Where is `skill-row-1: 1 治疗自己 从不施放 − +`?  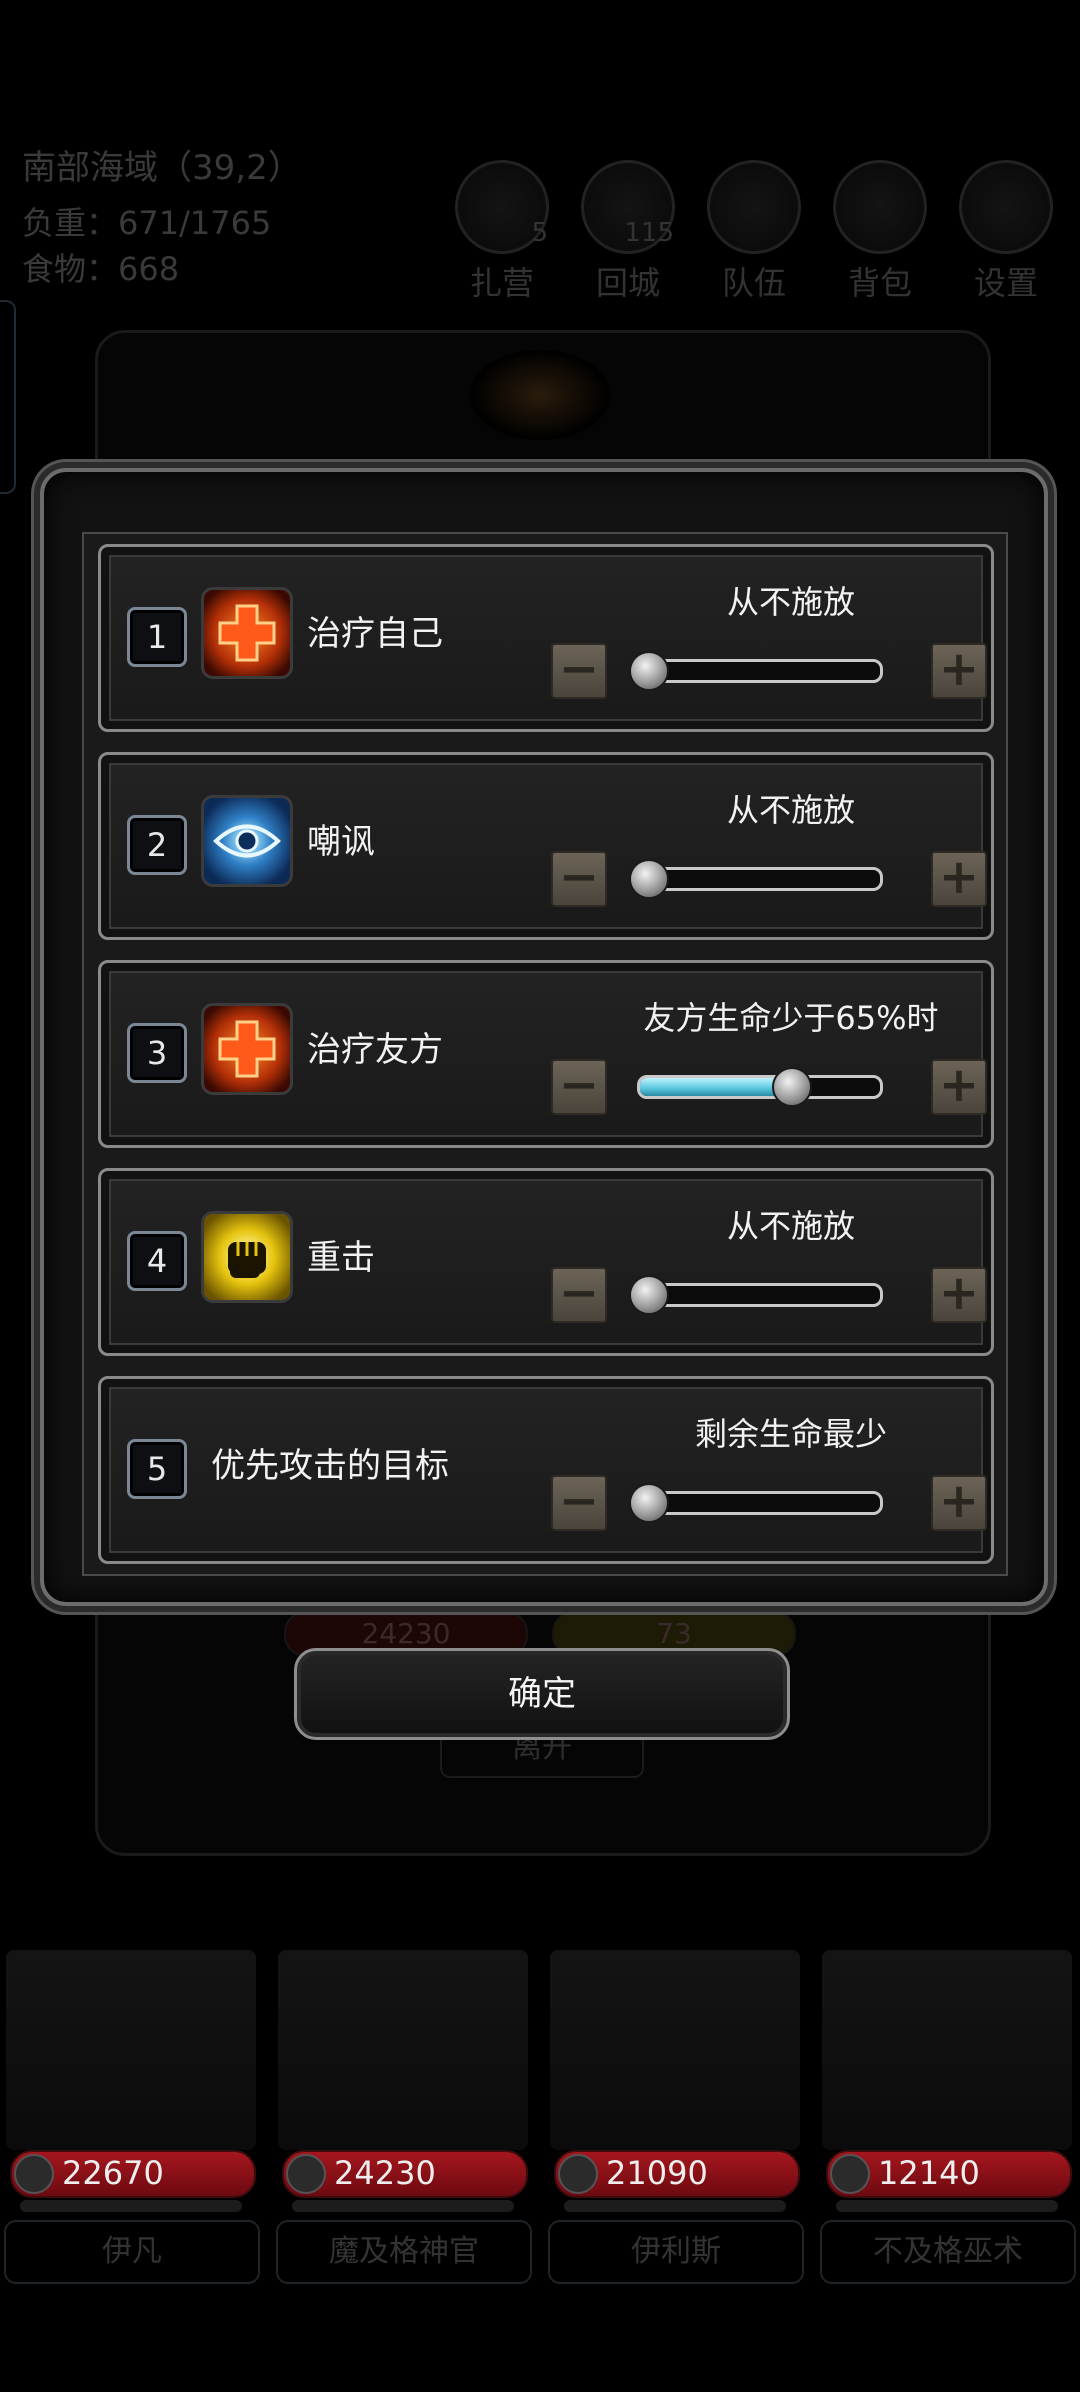
skill-row-1: 1 治疗自己 从不施放 − + is located at coordinates (546, 638).